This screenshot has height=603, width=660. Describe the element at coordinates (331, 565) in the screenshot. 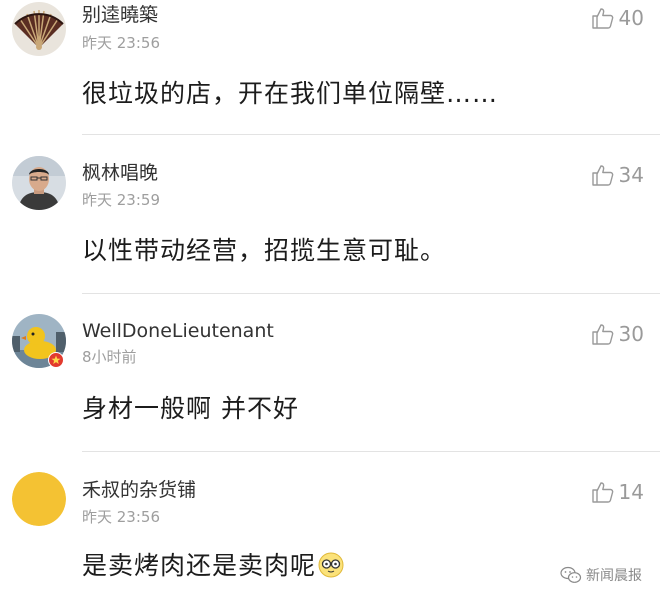

I see `glasses-face-emoji-icon` at that location.